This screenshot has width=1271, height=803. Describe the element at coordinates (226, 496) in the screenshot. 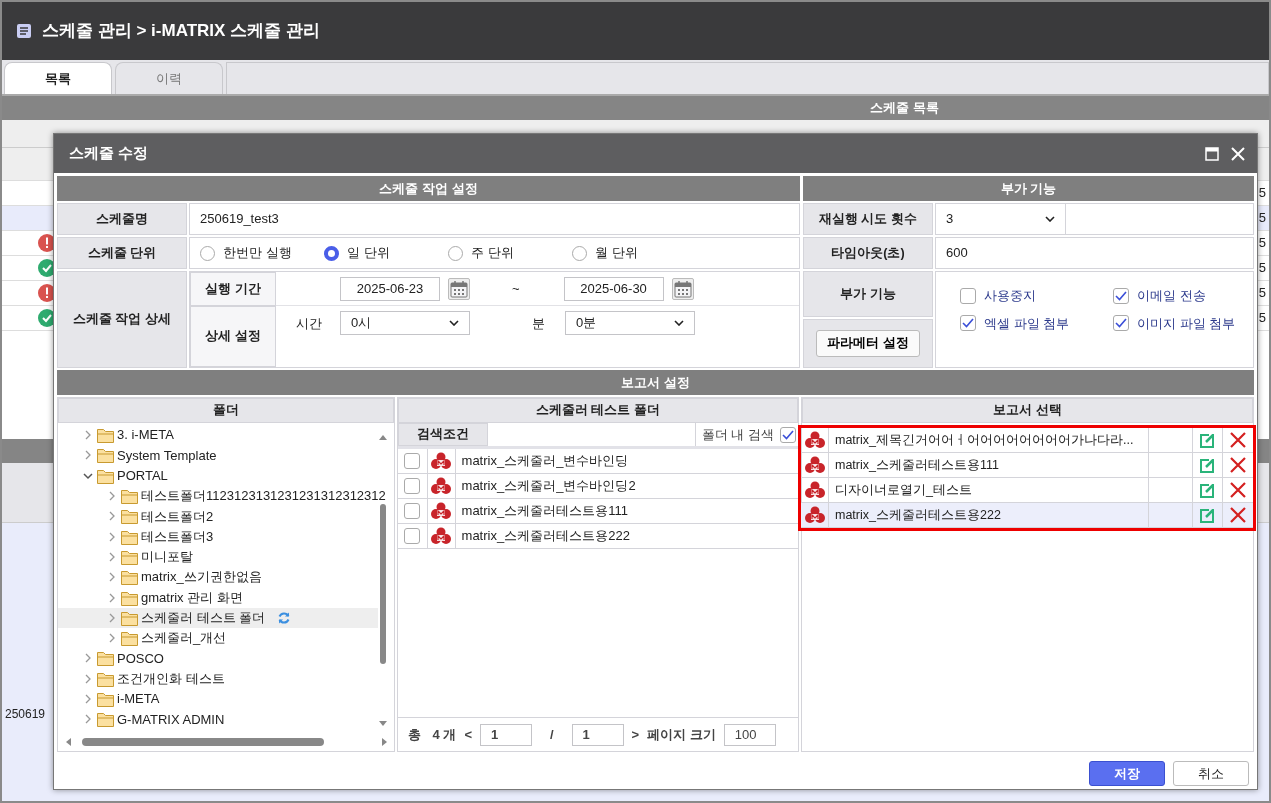

I see `tree-item: 테스트폴더1123123131231231312312312` at that location.